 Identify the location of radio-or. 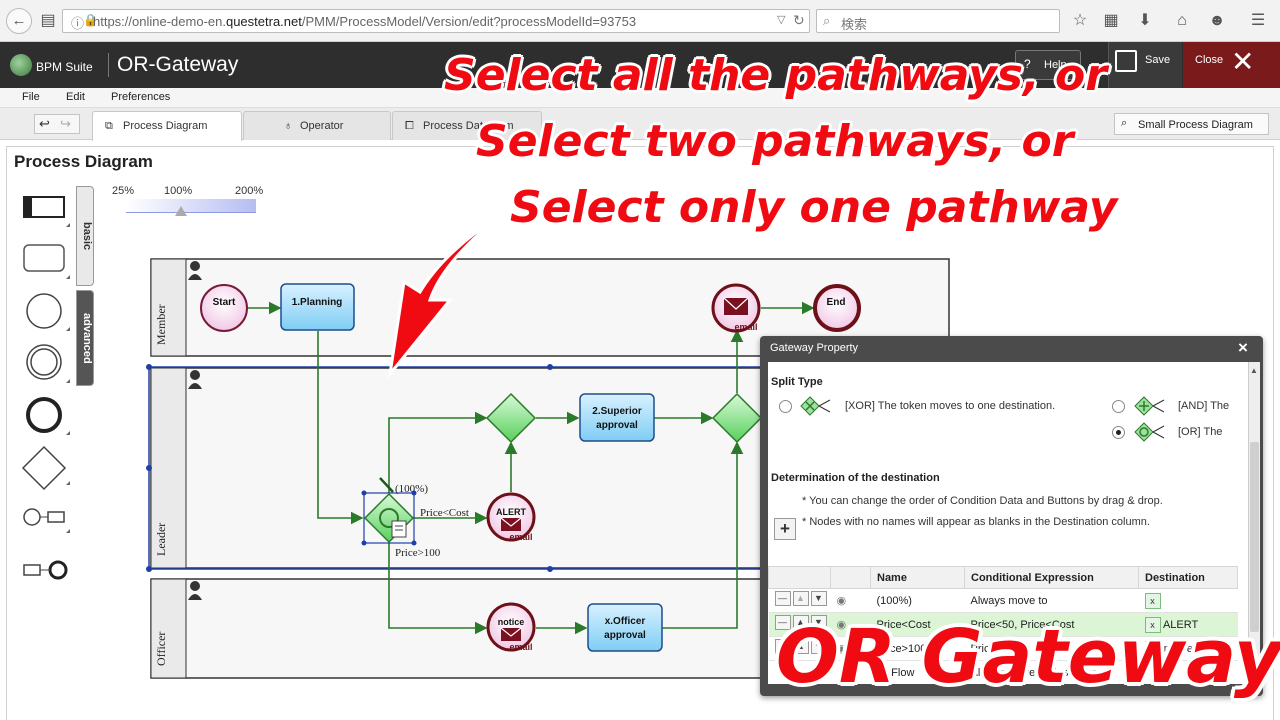
(1118, 432).